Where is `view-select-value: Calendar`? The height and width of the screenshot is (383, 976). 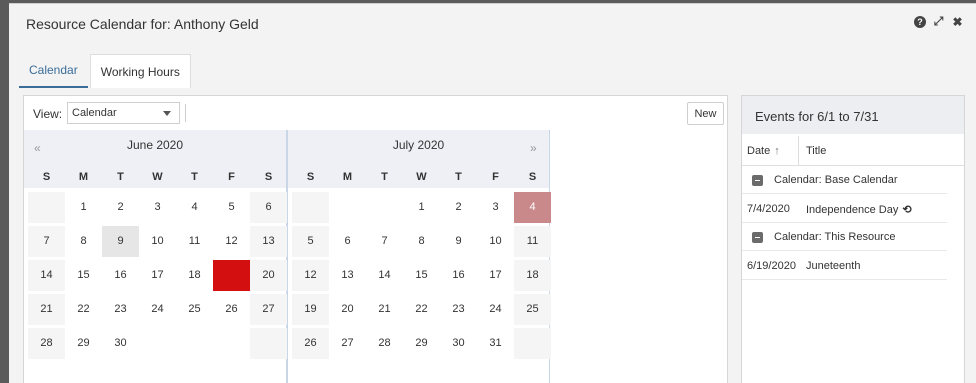
view-select-value: Calendar is located at coordinates (94, 113).